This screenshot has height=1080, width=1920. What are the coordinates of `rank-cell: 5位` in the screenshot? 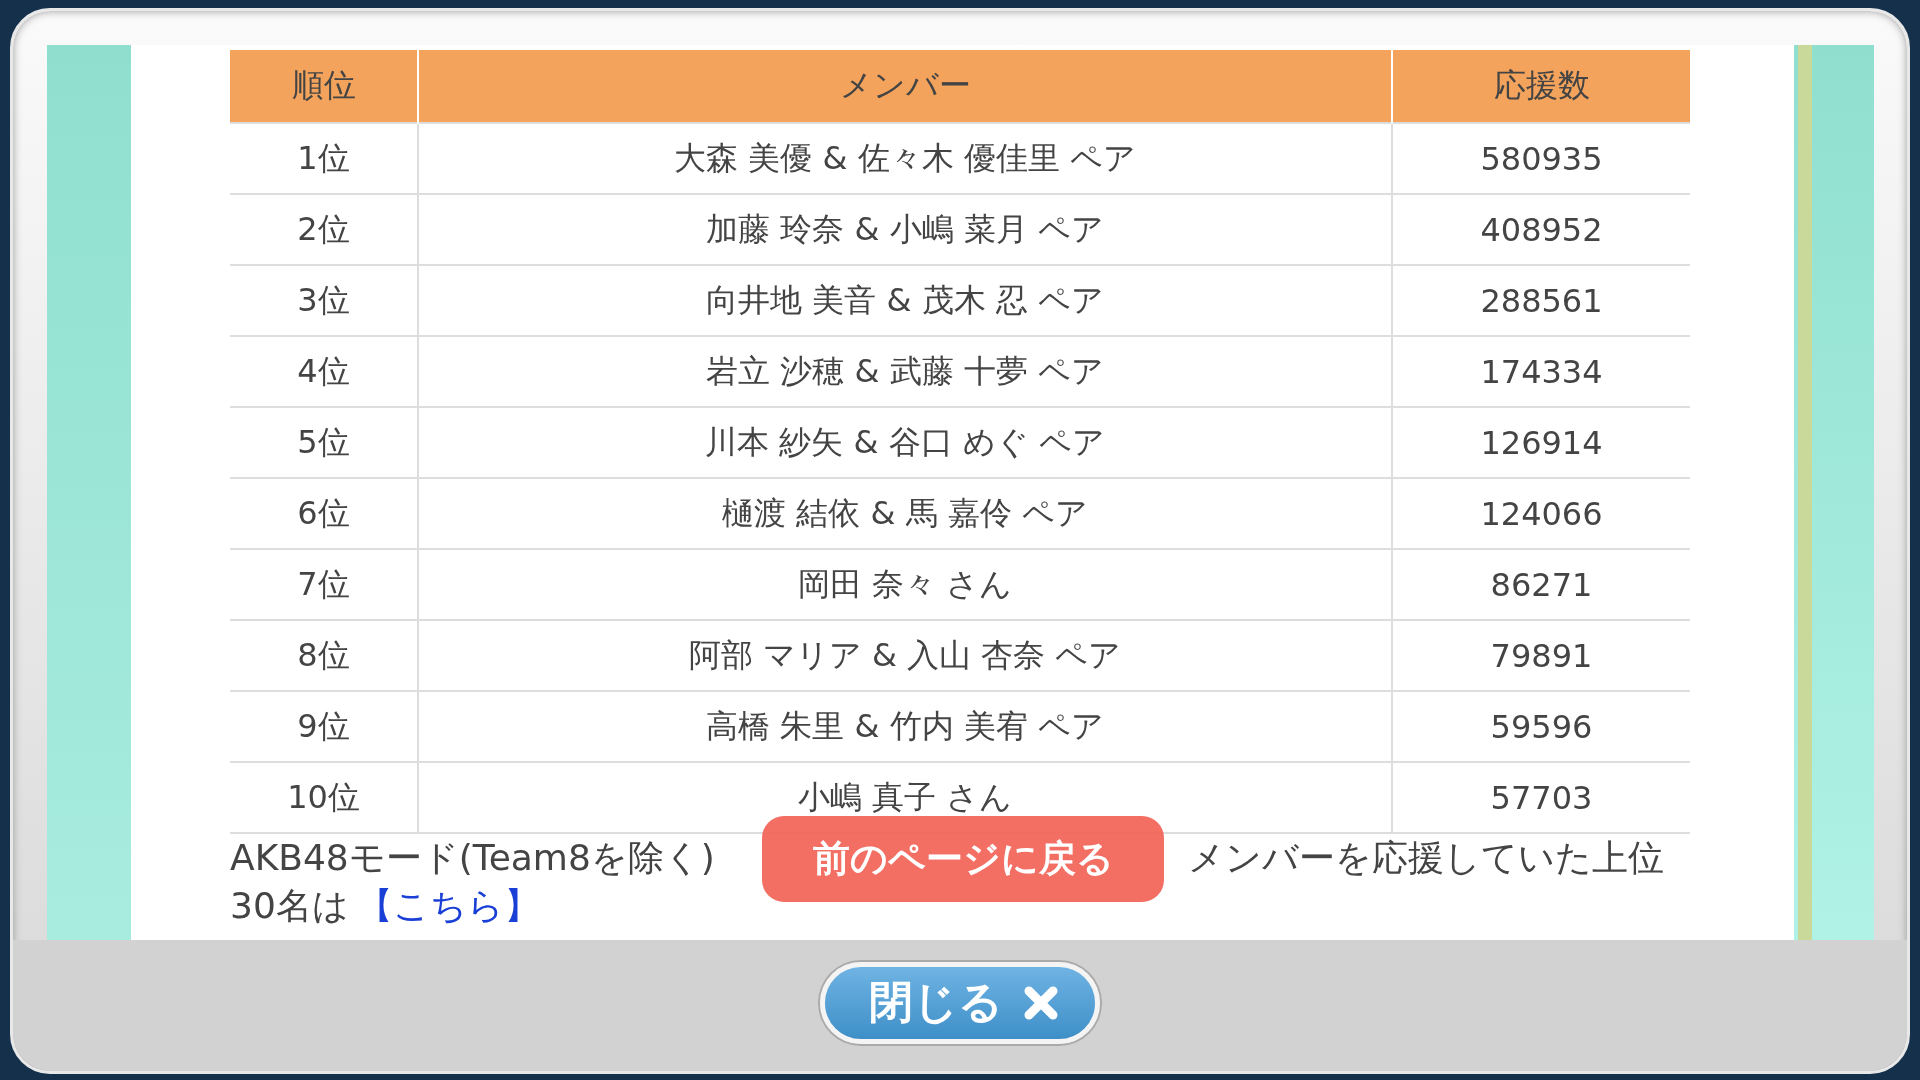 It's located at (324, 442).